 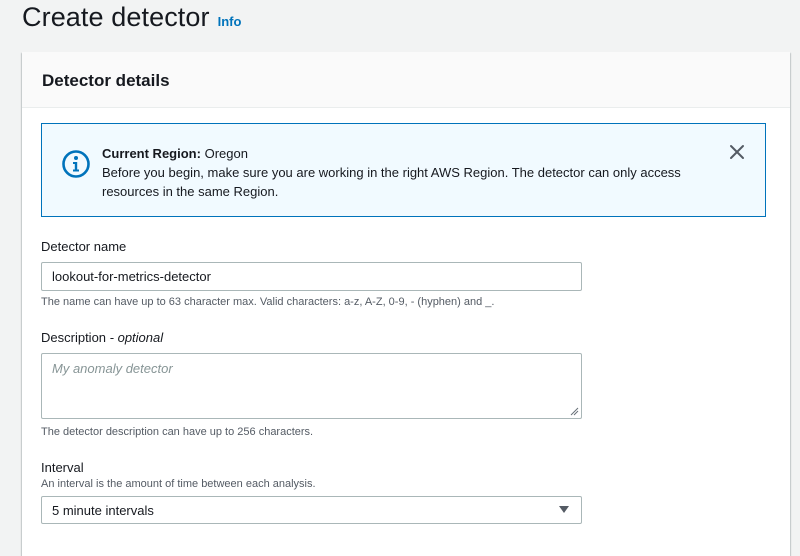 I want to click on page-header: Create detector Info, so click(x=131, y=20).